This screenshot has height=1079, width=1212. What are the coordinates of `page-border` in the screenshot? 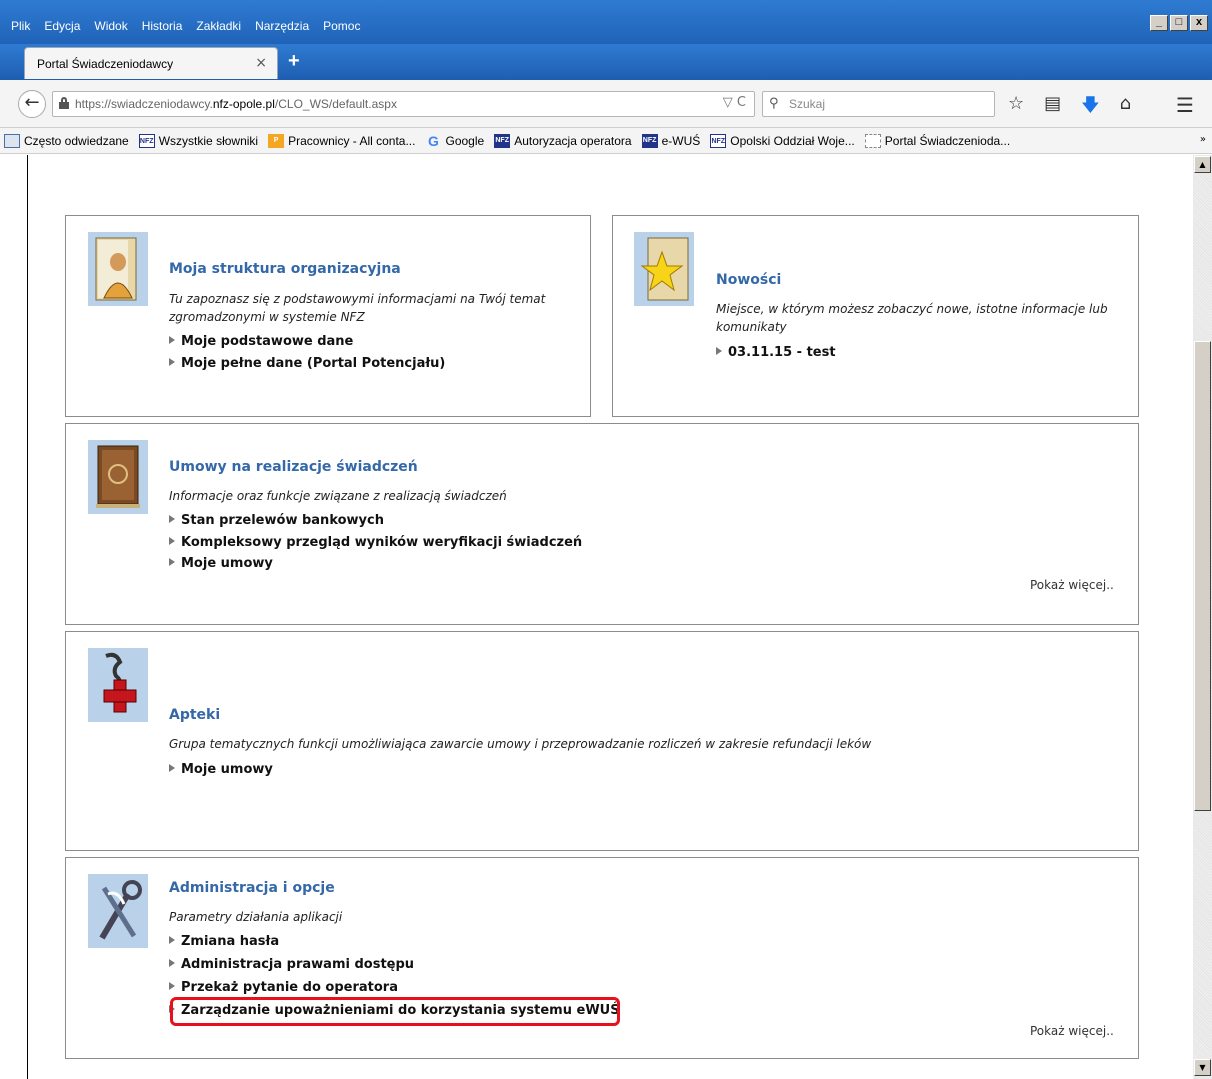 It's located at (27, 617).